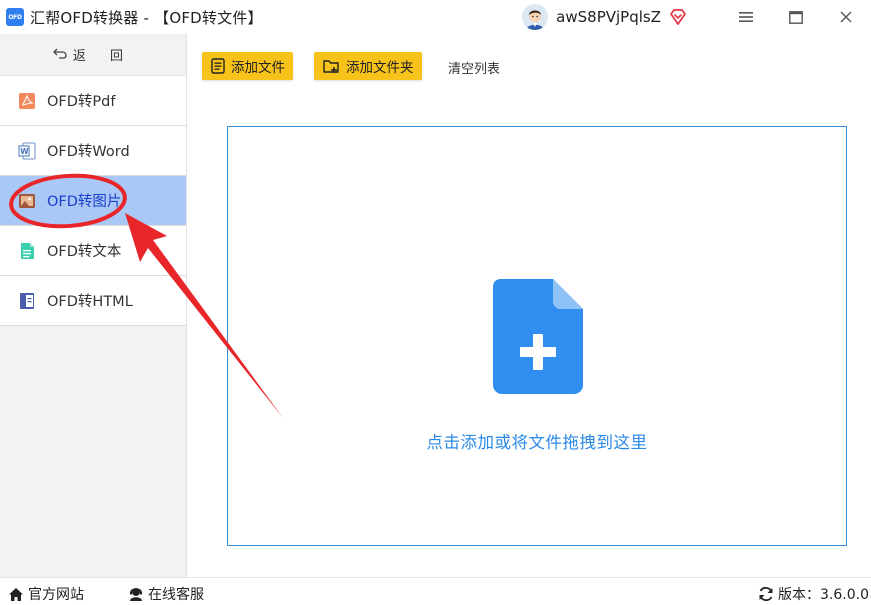 Image resolution: width=871 pixels, height=605 pixels. I want to click on version-info: 版本：3.6.0.0, so click(813, 594).